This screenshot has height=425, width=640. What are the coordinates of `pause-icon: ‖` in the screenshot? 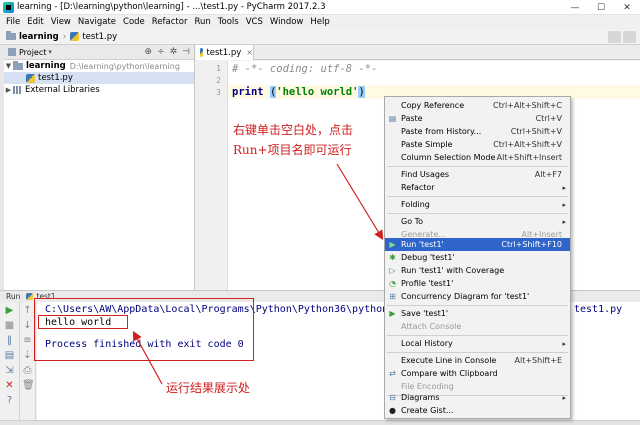 It's located at (9, 340).